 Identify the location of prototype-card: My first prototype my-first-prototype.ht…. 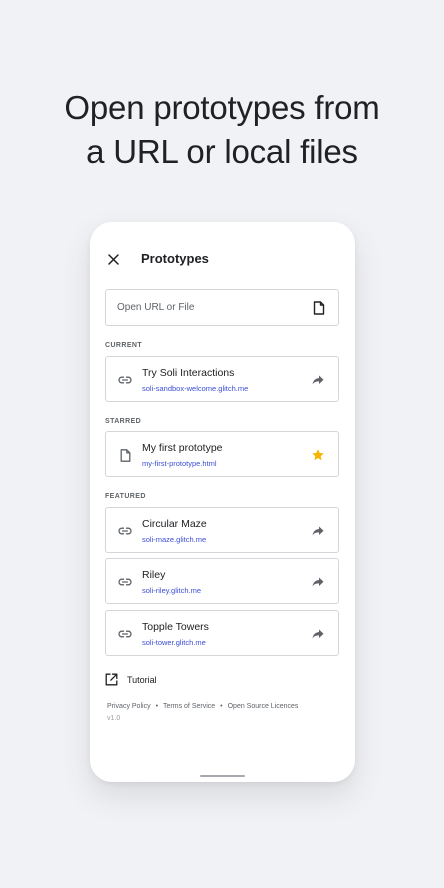
(222, 454).